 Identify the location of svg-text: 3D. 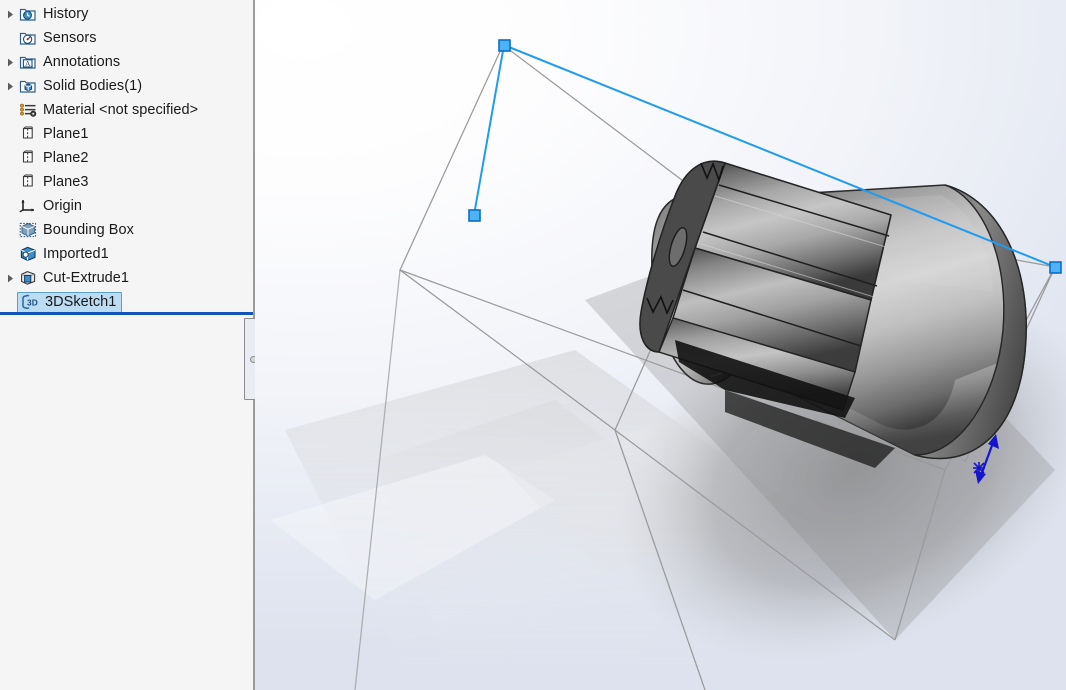
(32, 303).